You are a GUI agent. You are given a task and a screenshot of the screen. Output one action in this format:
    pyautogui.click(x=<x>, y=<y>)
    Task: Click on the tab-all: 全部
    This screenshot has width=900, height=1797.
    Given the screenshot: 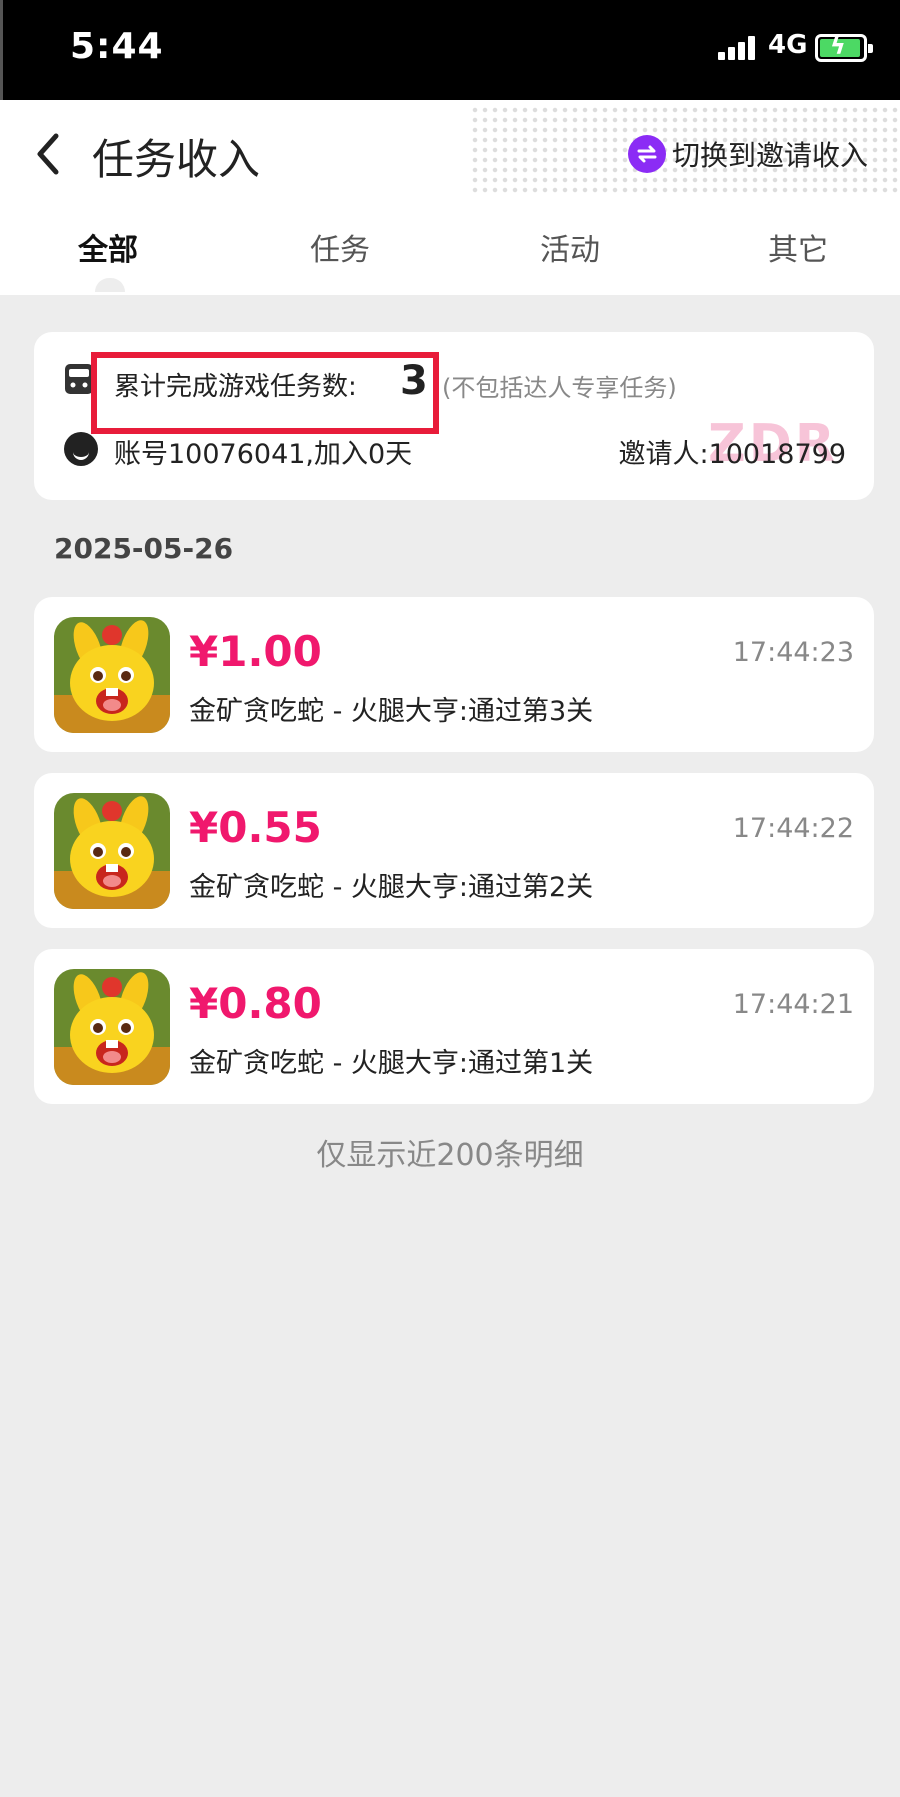 What is the action you would take?
    pyautogui.click(x=108, y=247)
    